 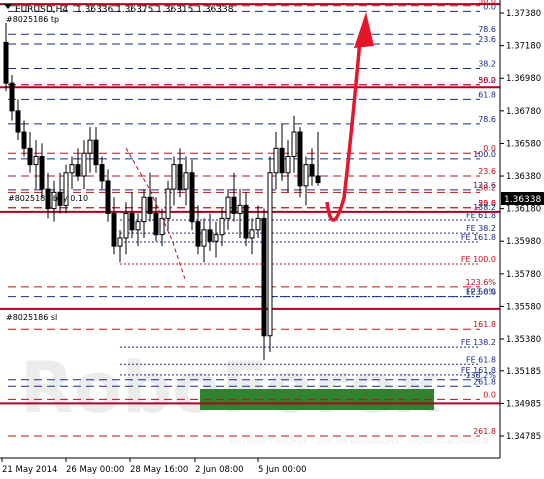 What do you see at coordinates (48, 198) in the screenshot?
I see `buy-label: #8025186 buy 0.10` at bounding box center [48, 198].